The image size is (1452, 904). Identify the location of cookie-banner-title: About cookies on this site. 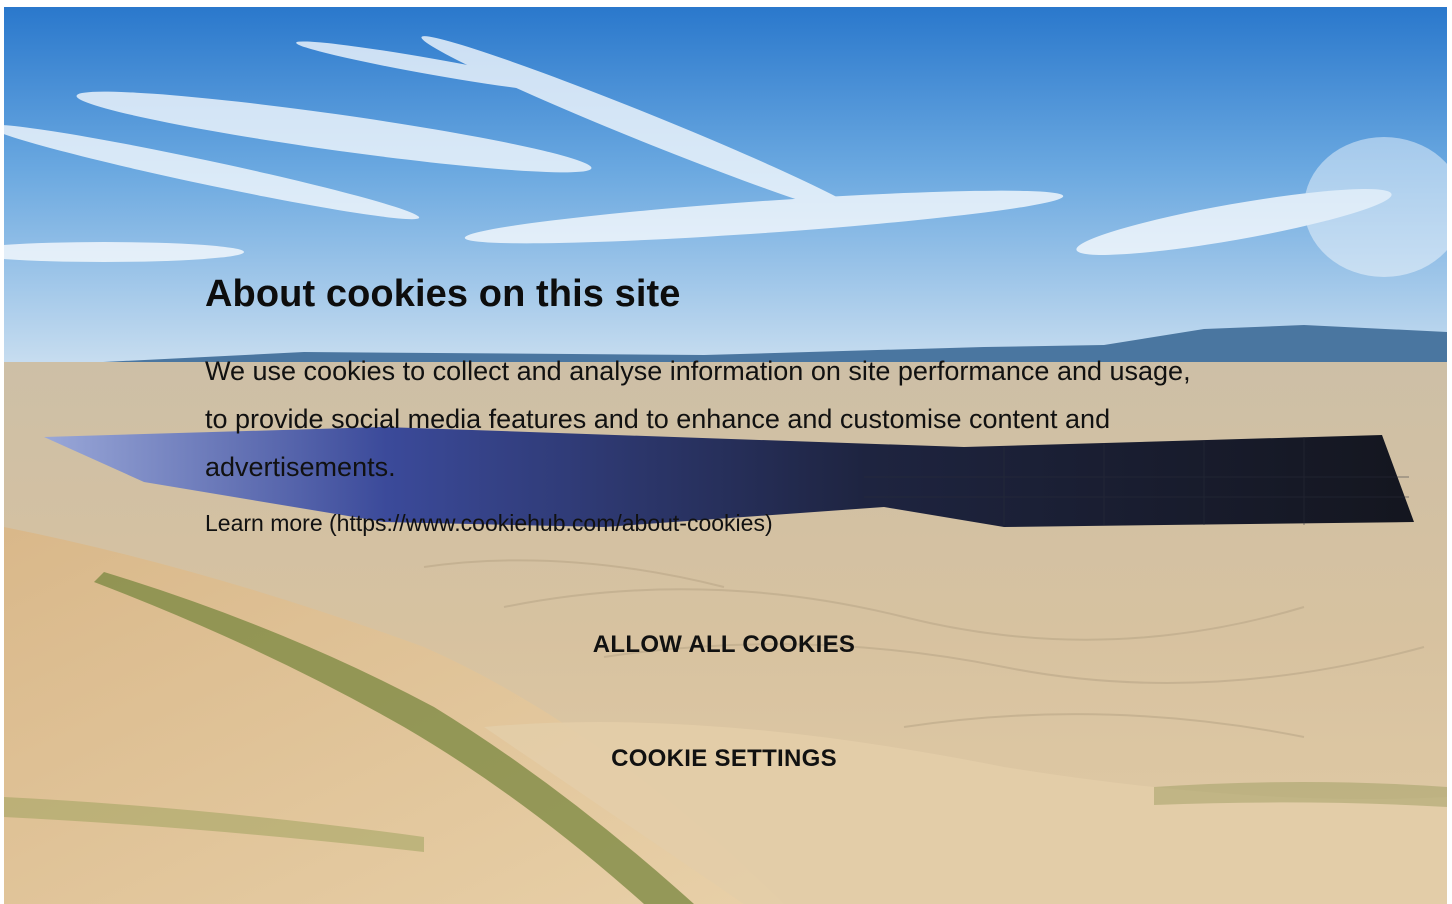
(443, 294).